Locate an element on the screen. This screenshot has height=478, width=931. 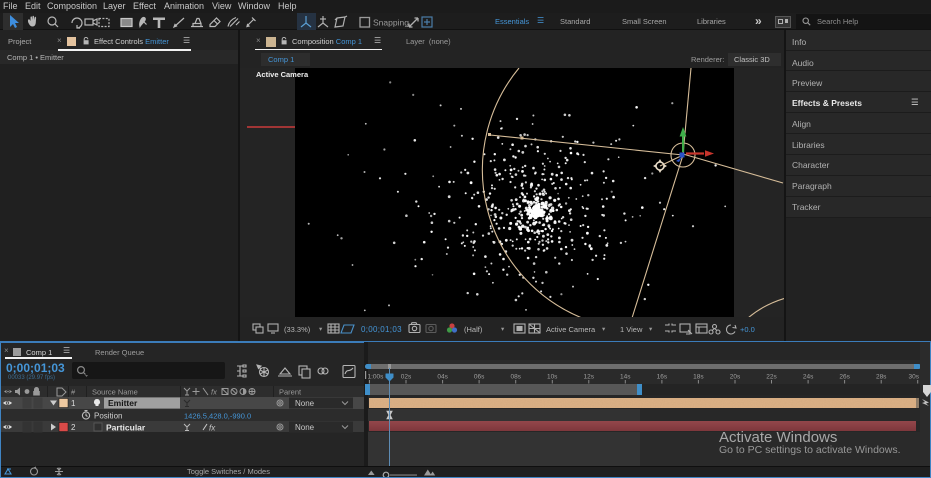
svg-text: Emitter is located at coordinates (123, 403).